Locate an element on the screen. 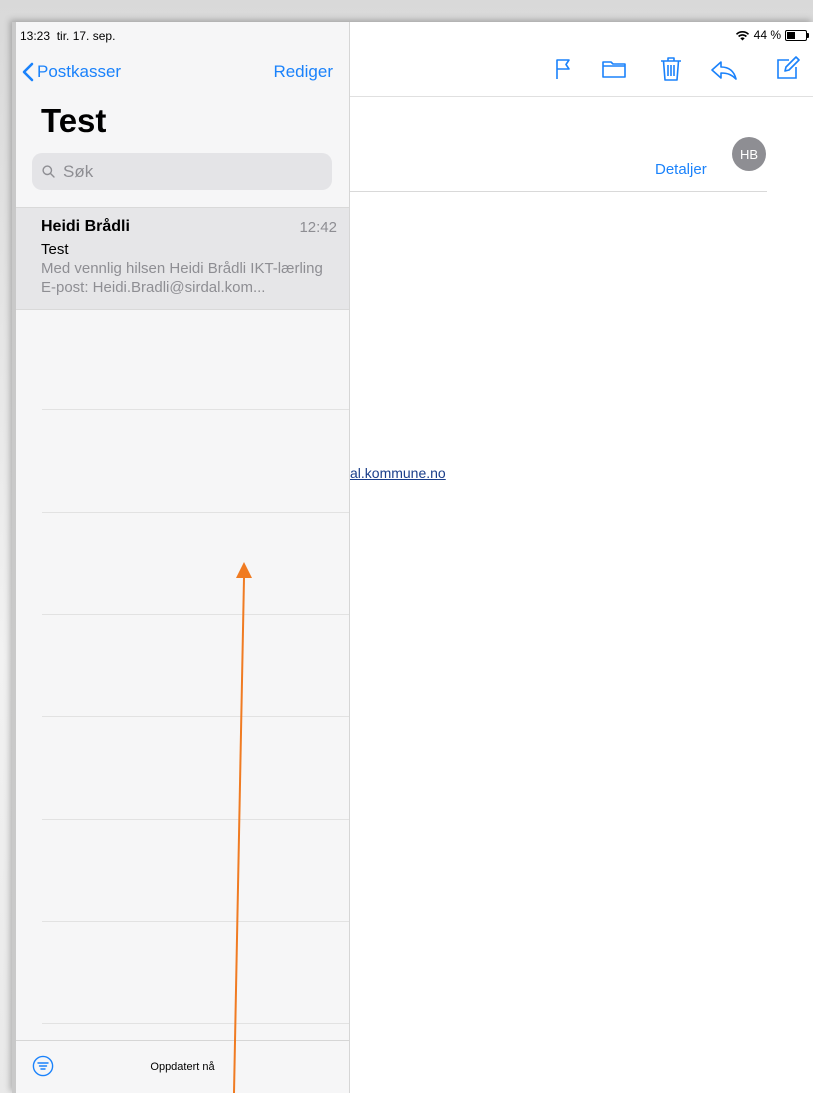  folder-icon is located at coordinates (614, 69).